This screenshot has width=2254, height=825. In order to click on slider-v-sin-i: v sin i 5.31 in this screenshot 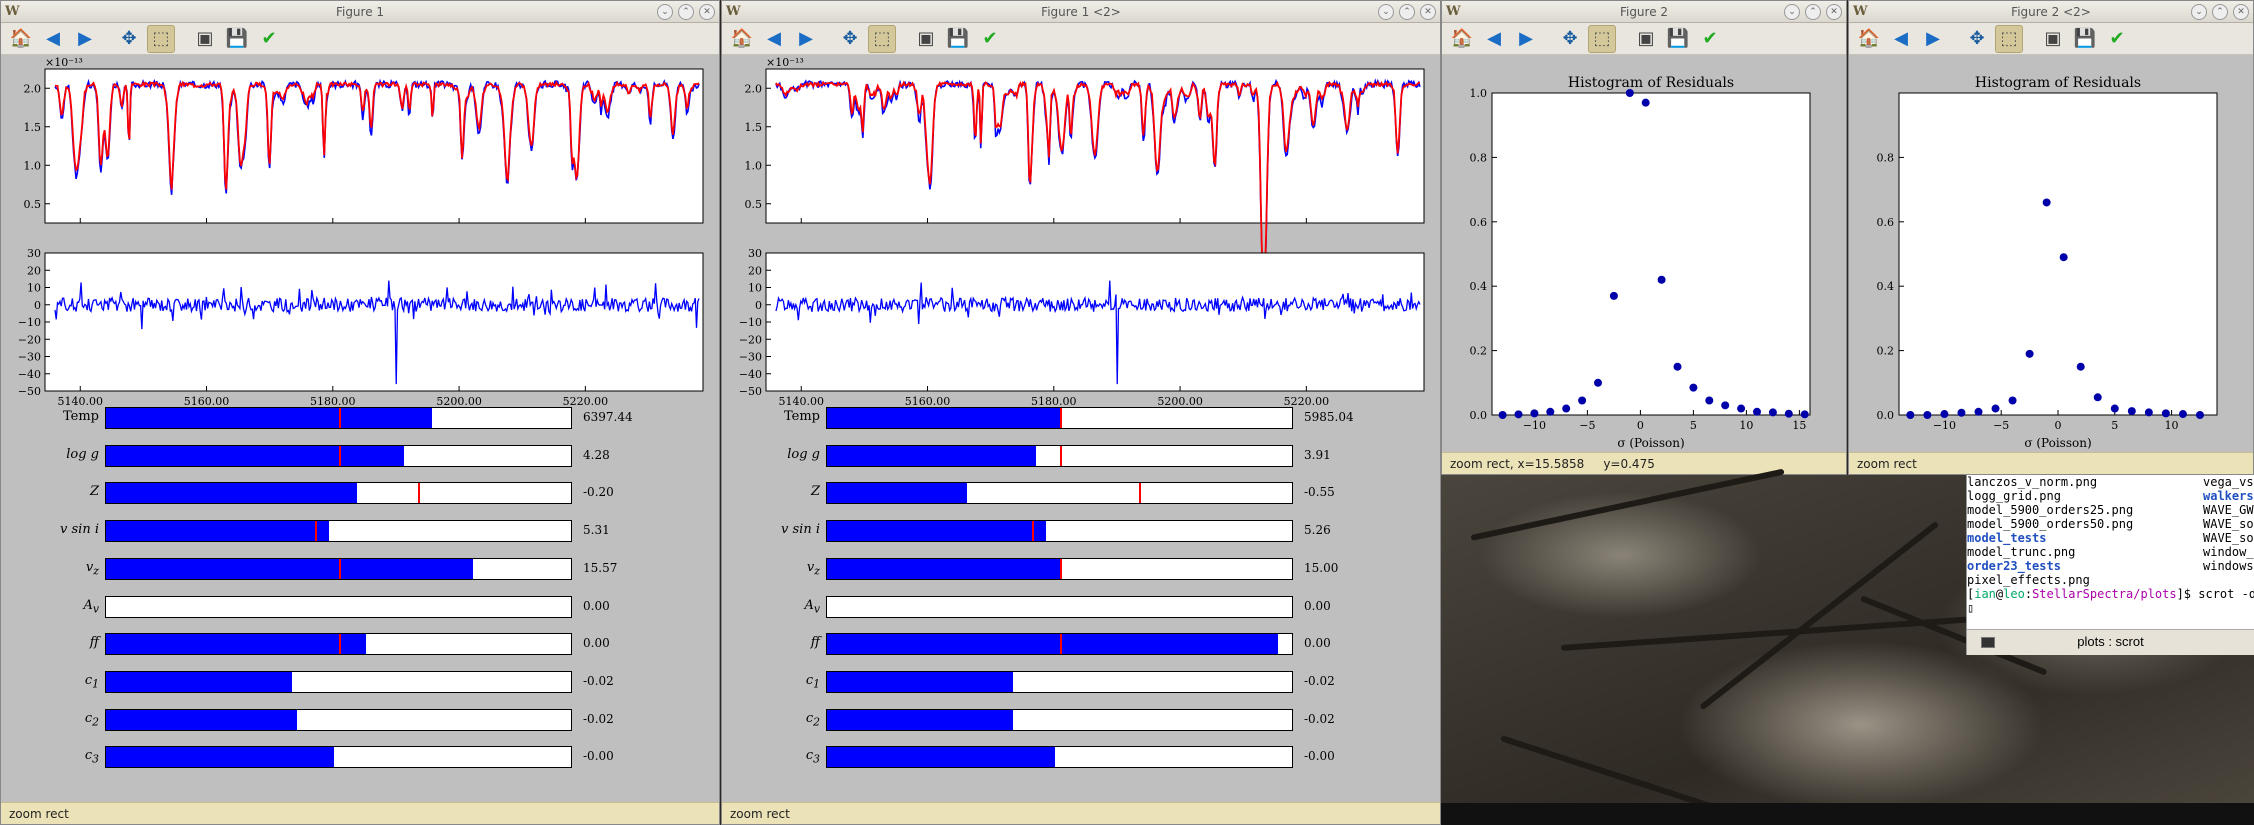, I will do `click(360, 533)`.